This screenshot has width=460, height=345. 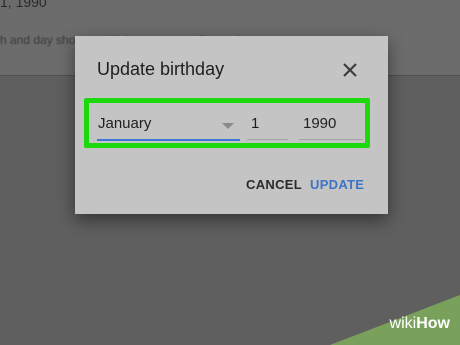 What do you see at coordinates (255, 123) in the screenshot?
I see `day-value: 1` at bounding box center [255, 123].